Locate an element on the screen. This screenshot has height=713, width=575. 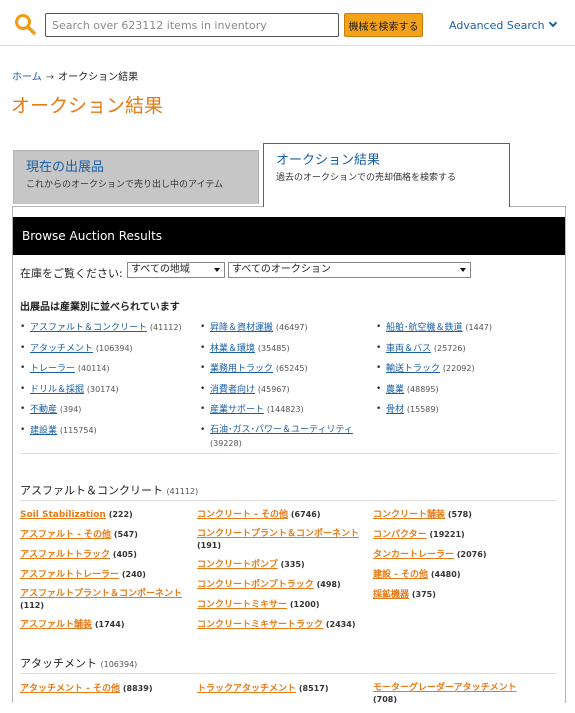
industry-count: (106394) is located at coordinates (114, 348).